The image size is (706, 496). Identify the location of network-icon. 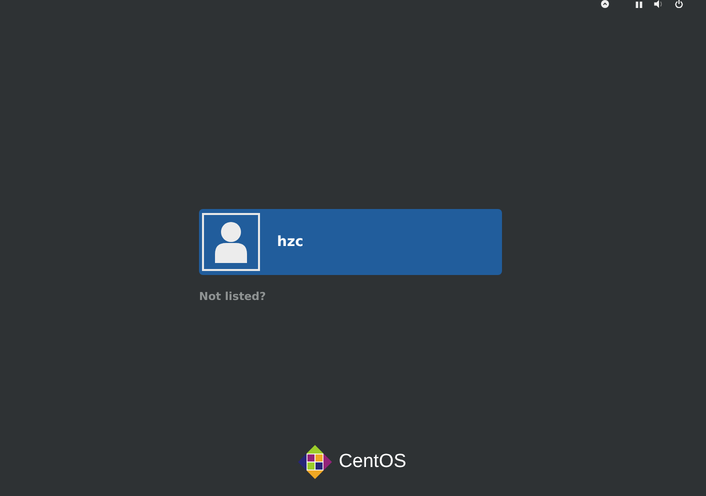
(639, 4).